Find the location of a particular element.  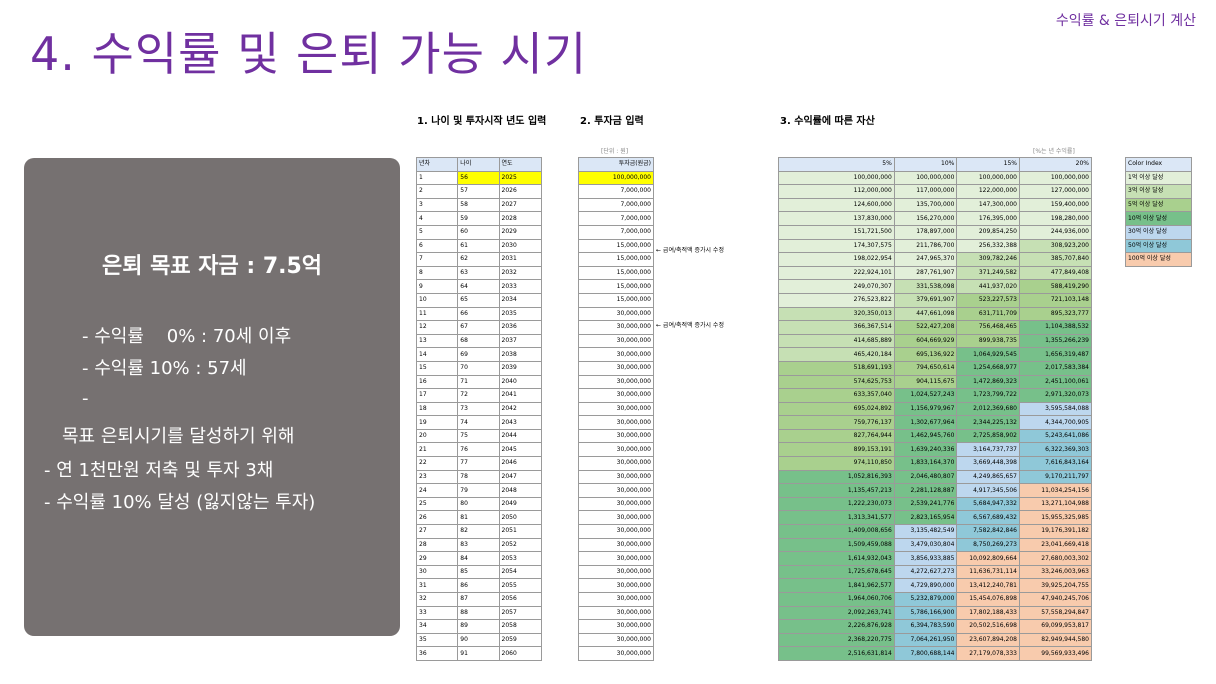

table-cell: 23 is located at coordinates (437, 477).